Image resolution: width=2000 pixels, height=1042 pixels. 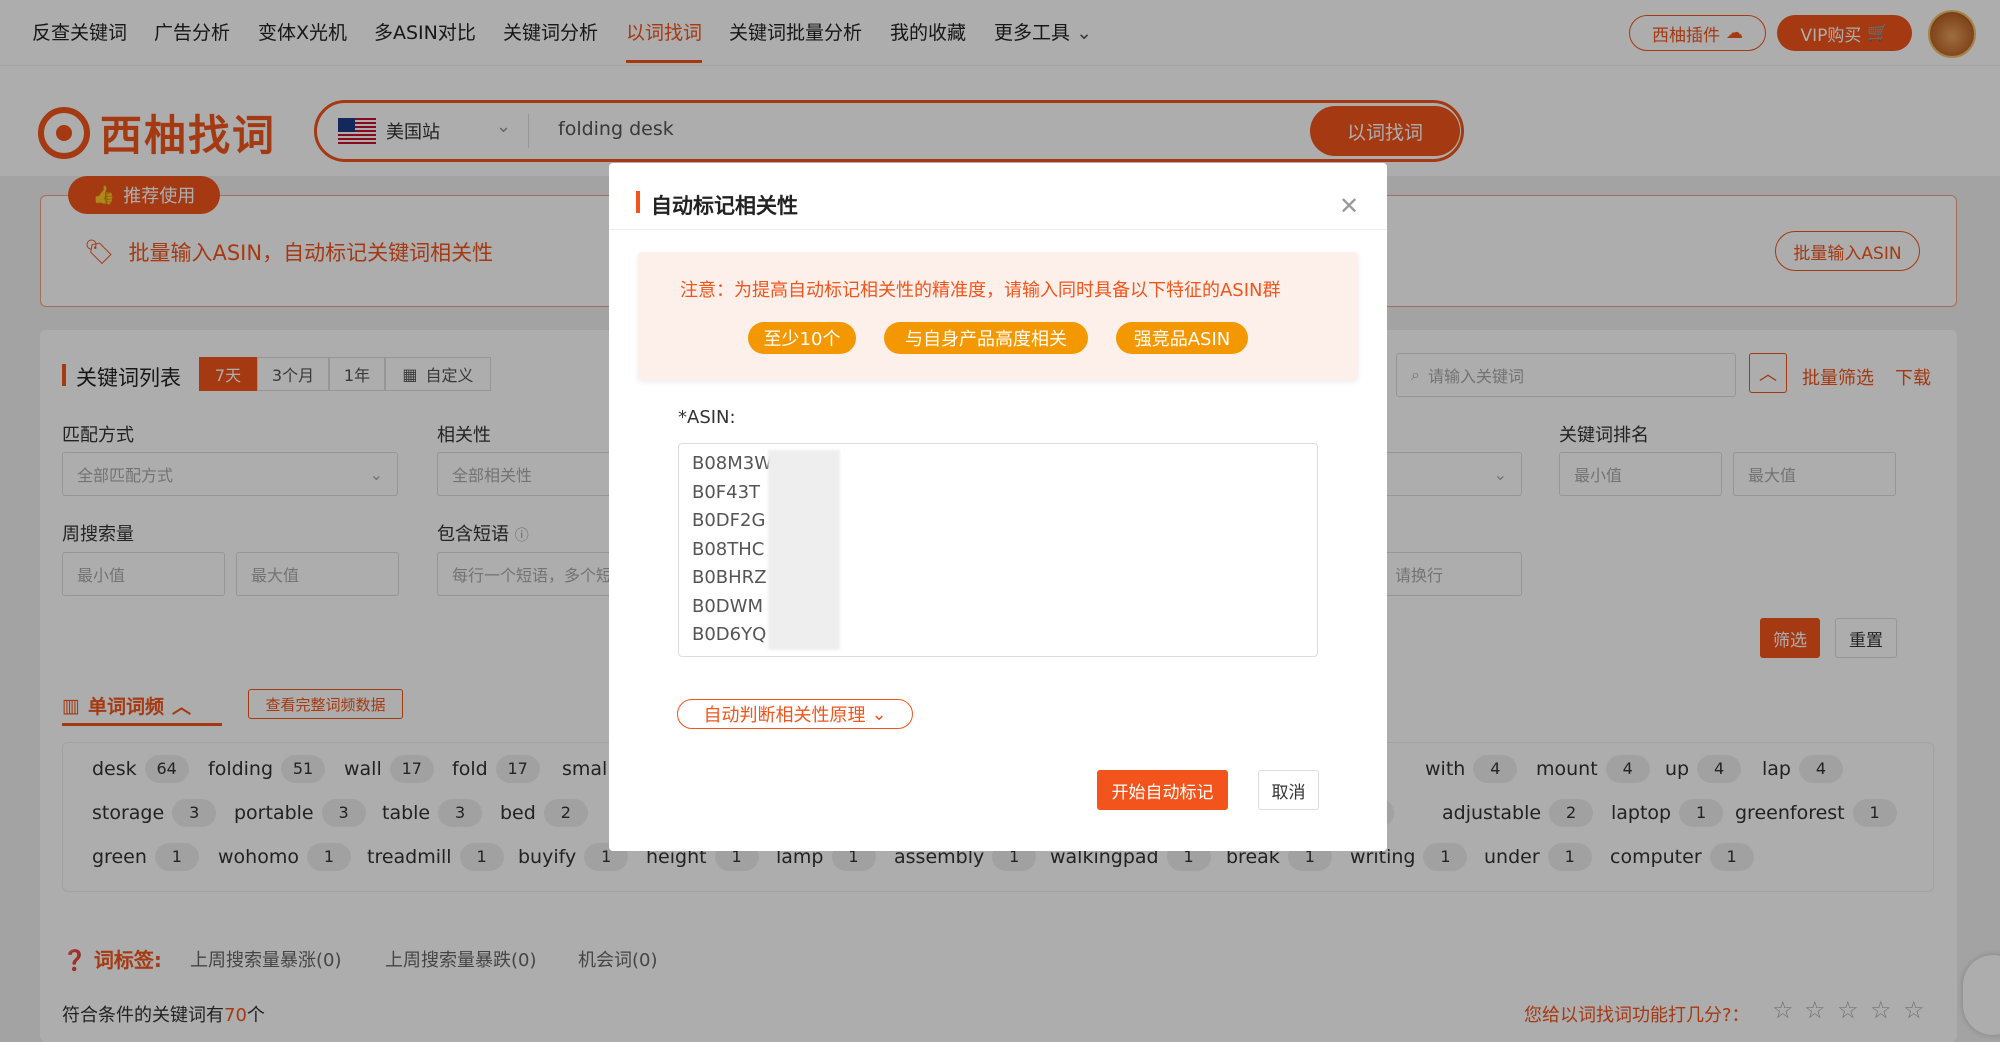 I want to click on notice-pill-min10: 至少10个, so click(x=802, y=338).